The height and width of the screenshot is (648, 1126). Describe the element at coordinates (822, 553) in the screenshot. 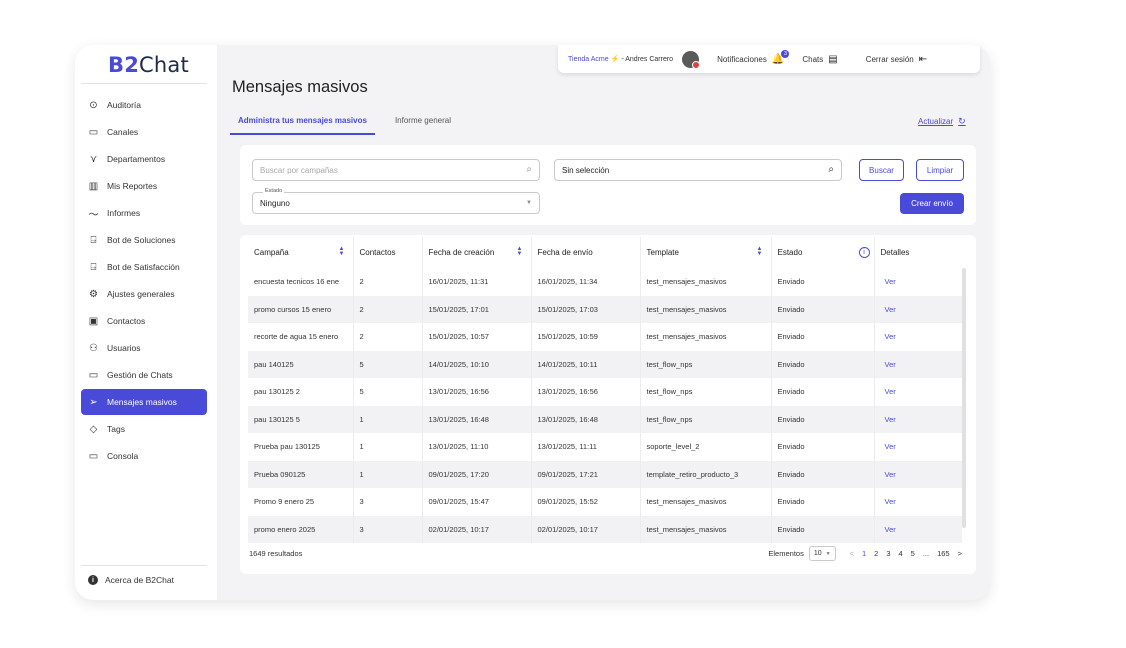

I see `page-size-select: 10 ▼` at that location.